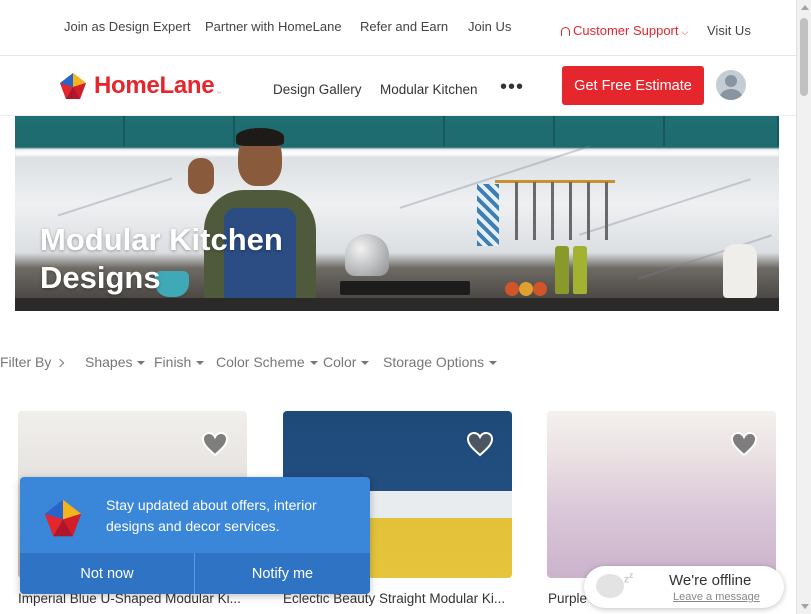 The image size is (811, 614). Describe the element at coordinates (173, 362) in the screenshot. I see `filter-finish-label: Finish` at that location.